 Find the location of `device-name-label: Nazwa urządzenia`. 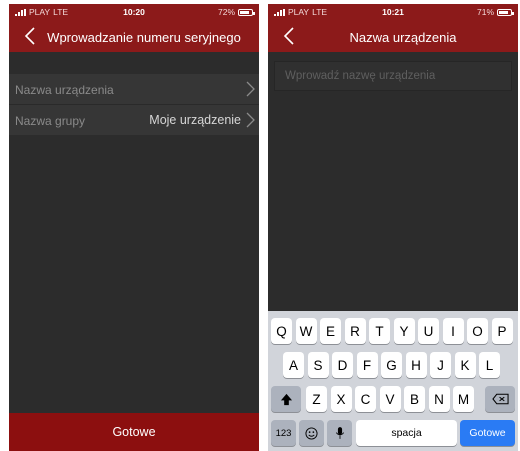

device-name-label: Nazwa urządzenia is located at coordinates (64, 90).